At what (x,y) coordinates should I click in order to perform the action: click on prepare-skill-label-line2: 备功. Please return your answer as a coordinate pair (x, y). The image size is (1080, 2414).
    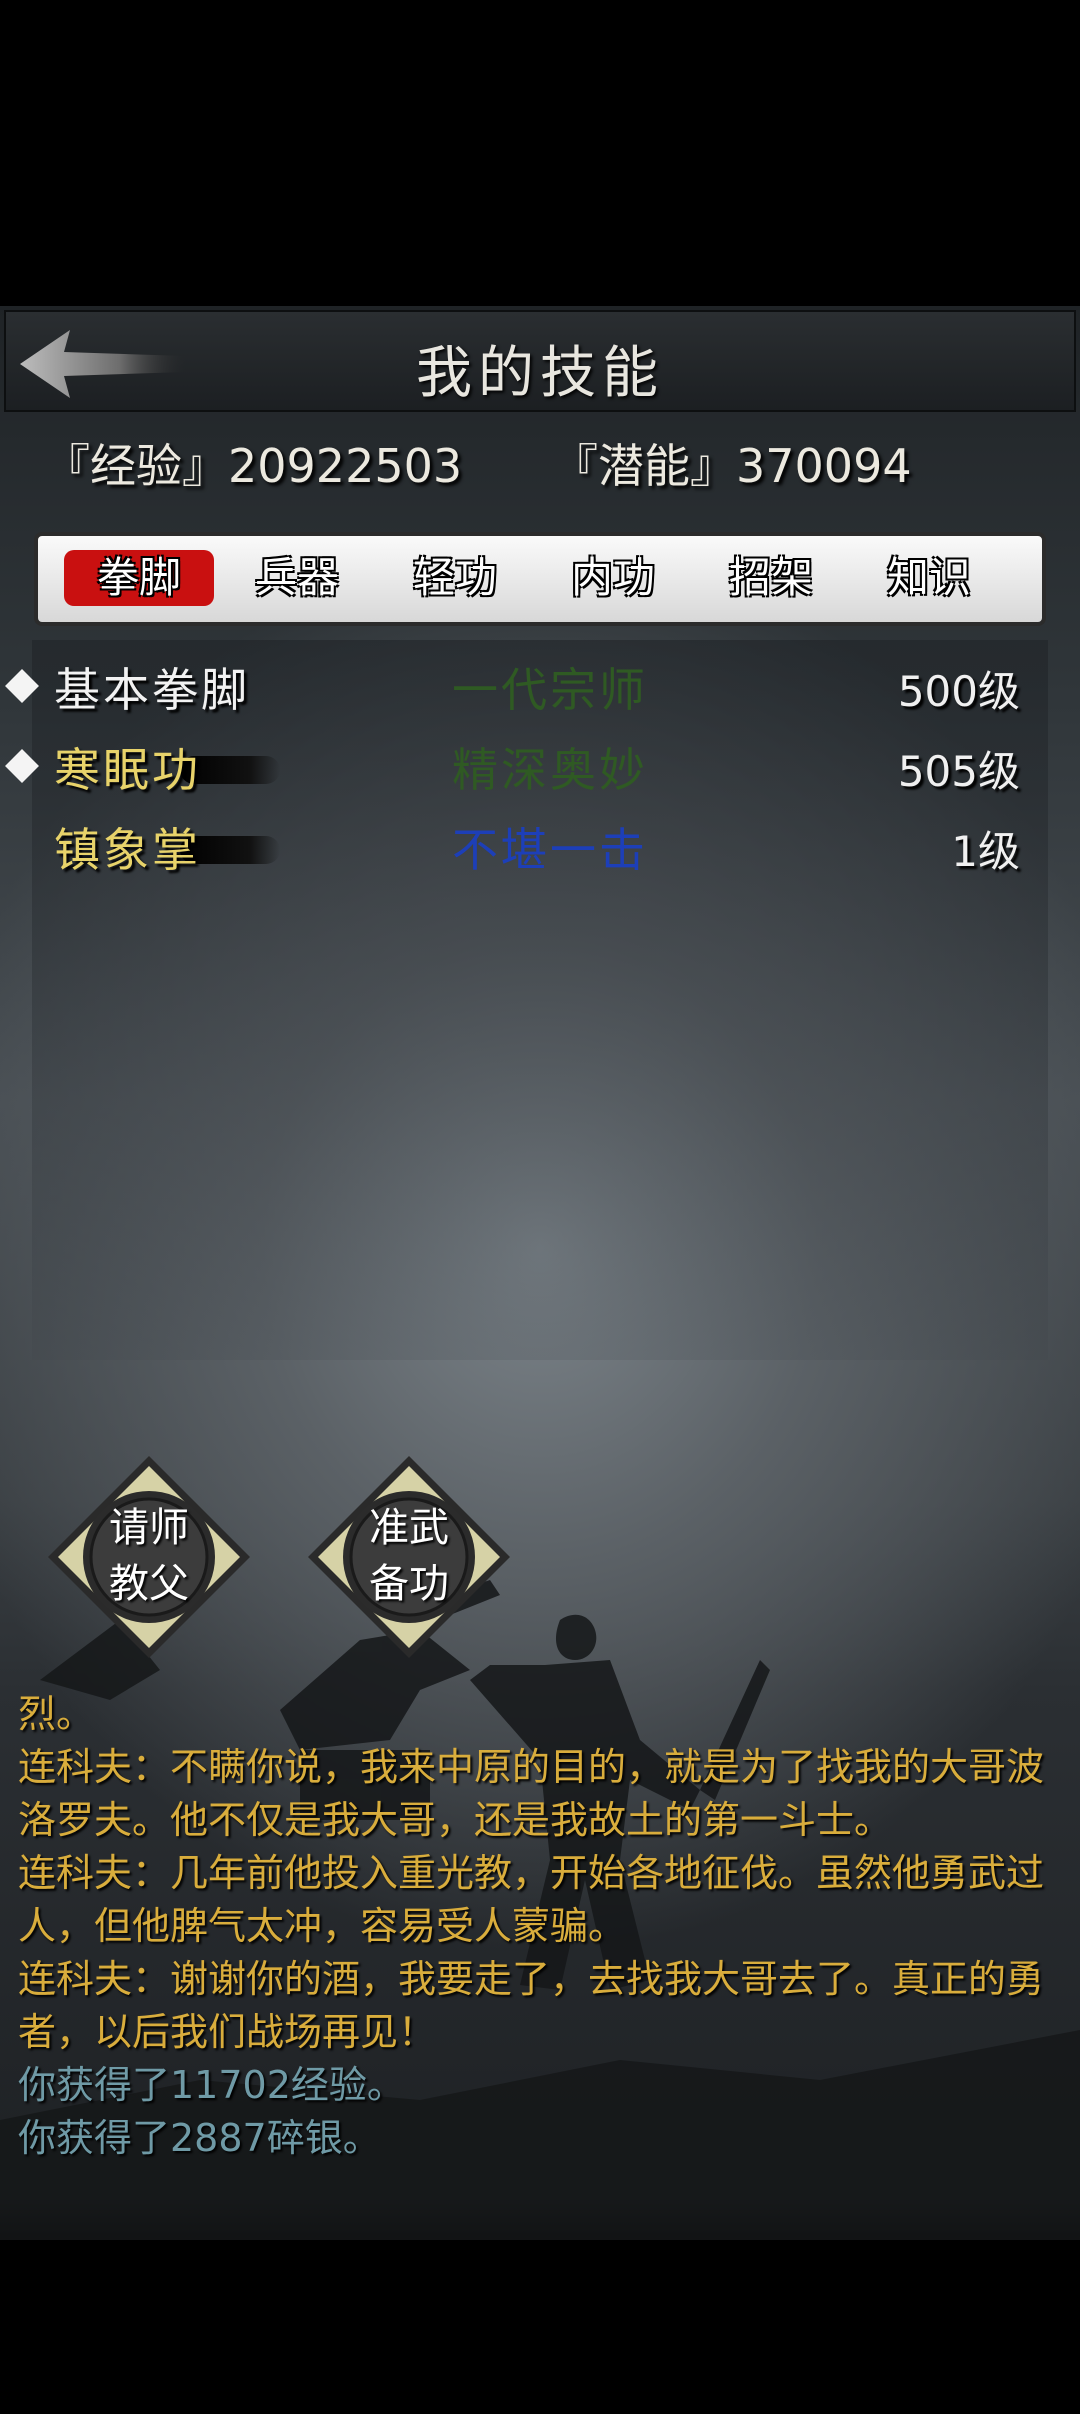
    Looking at the image, I should click on (409, 1584).